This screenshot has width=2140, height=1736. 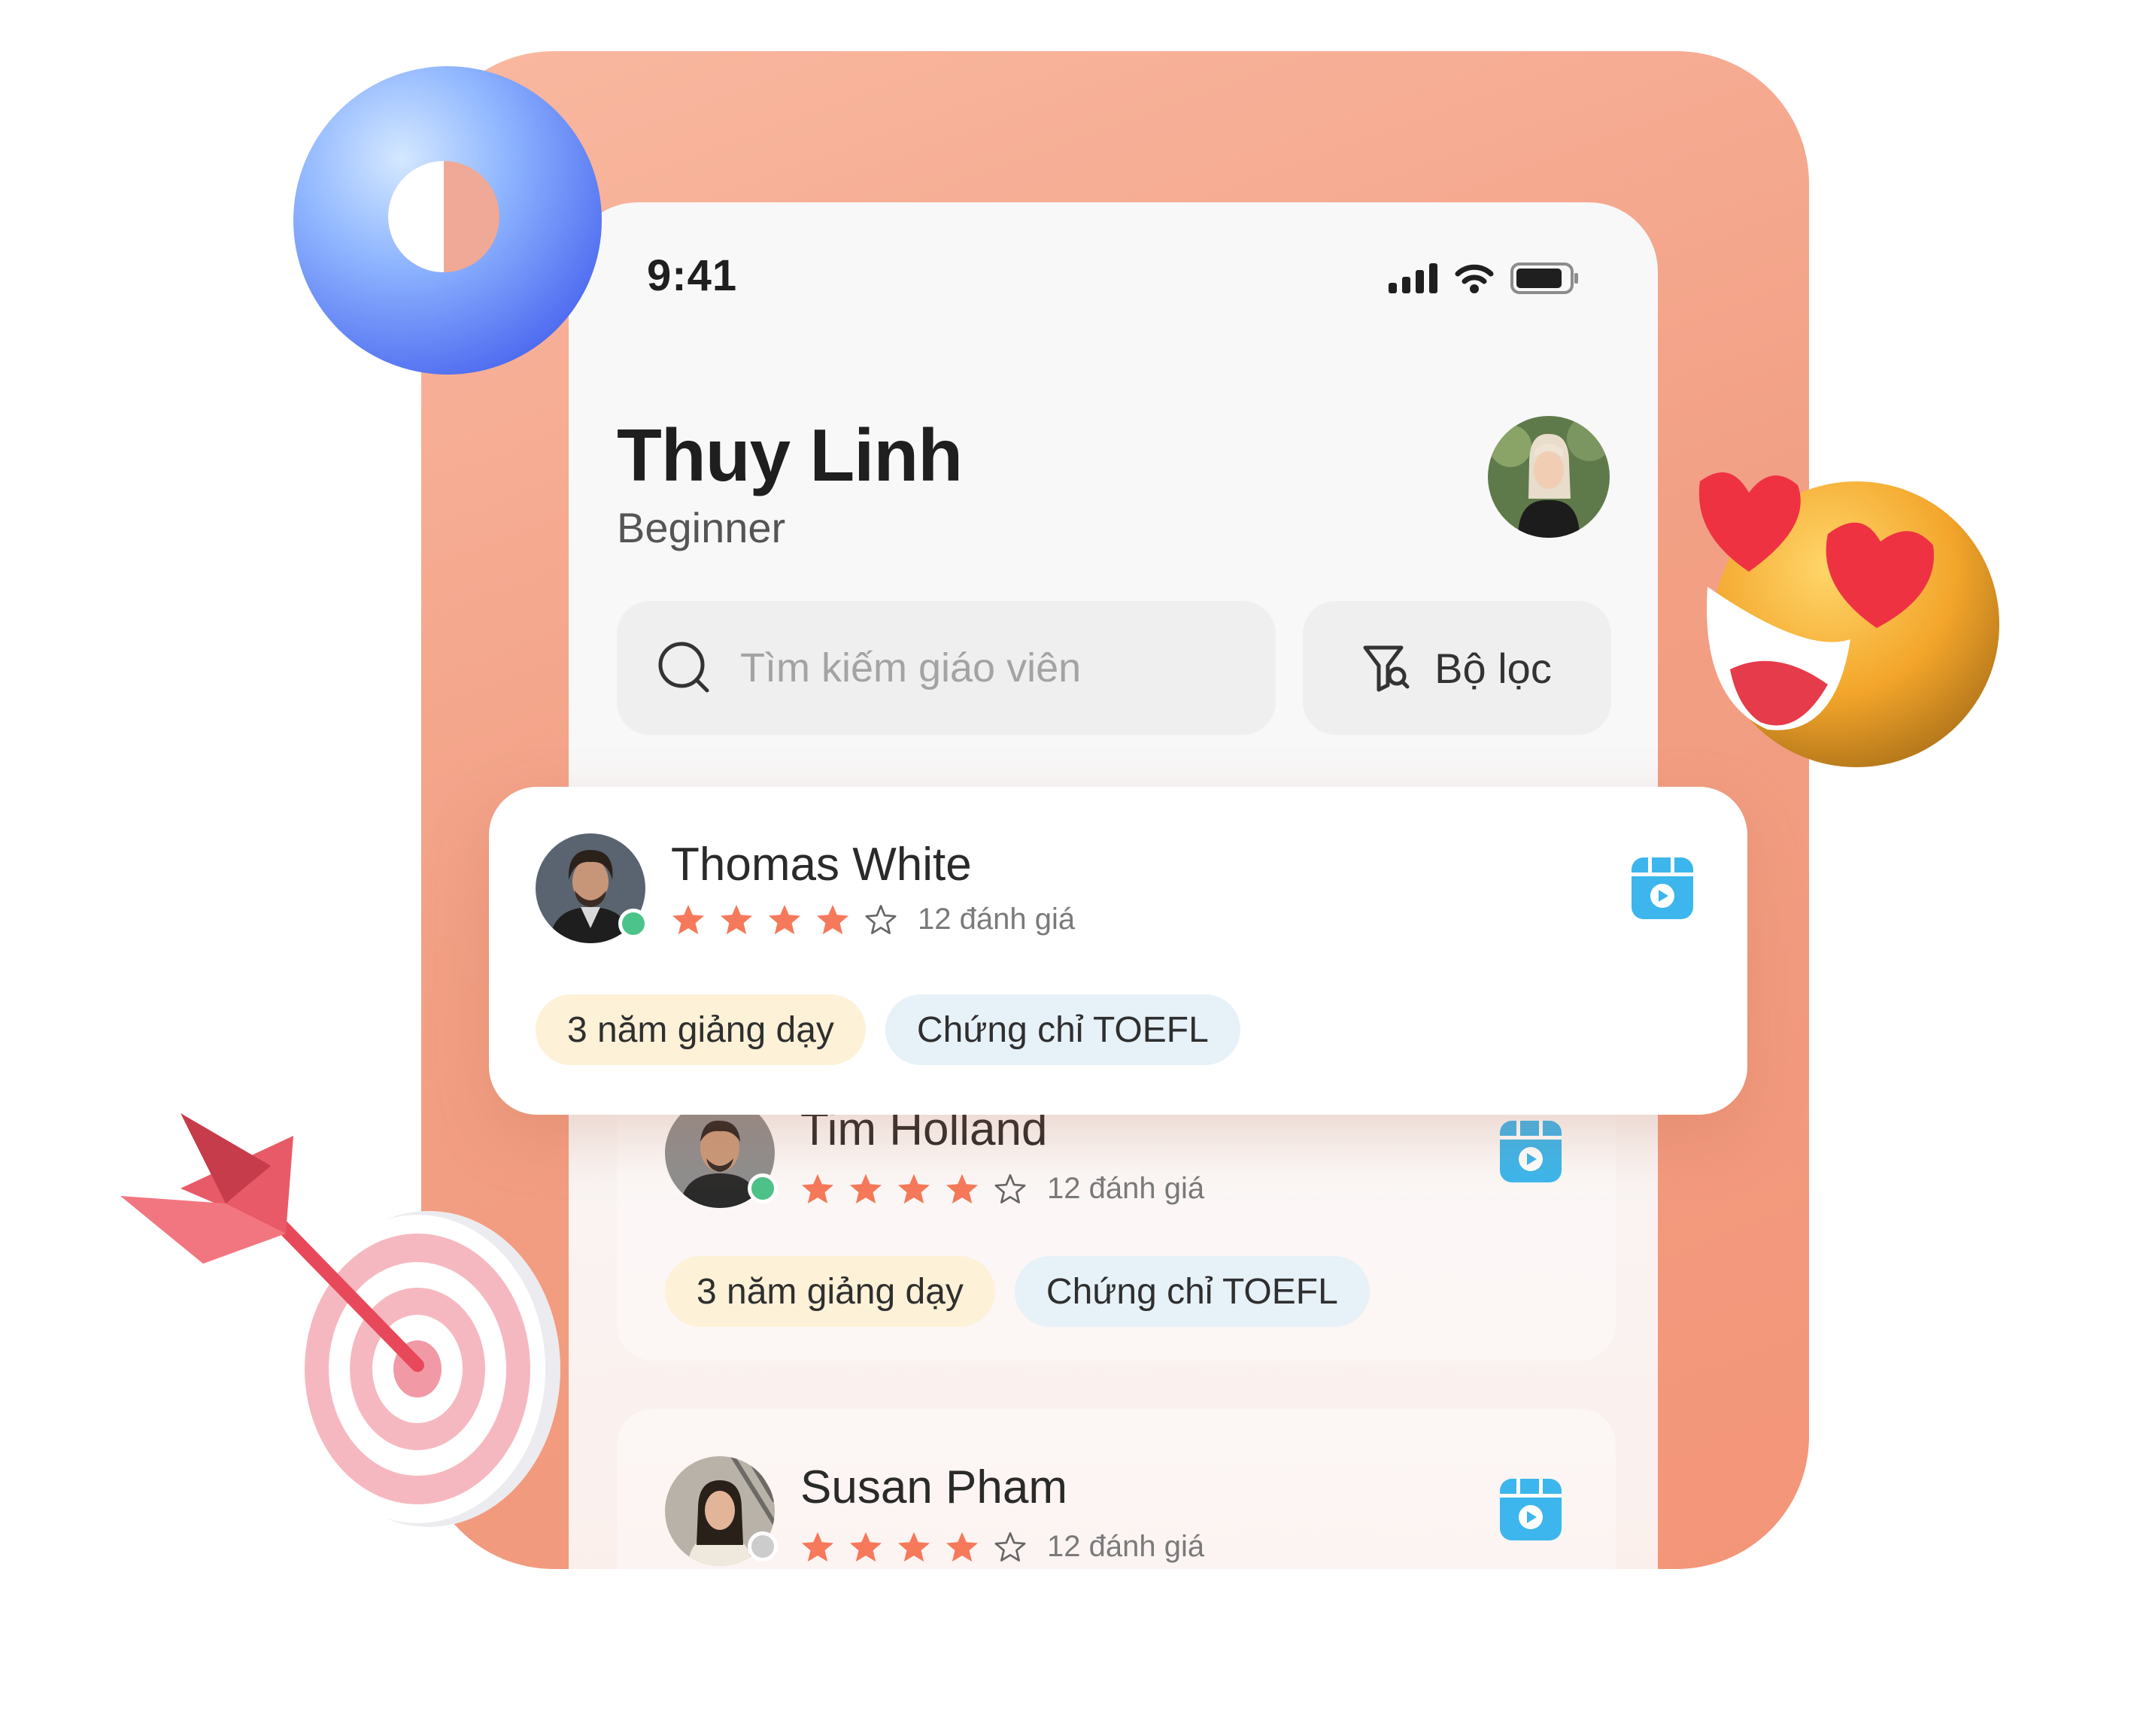 I want to click on status-icons, so click(x=1485, y=278).